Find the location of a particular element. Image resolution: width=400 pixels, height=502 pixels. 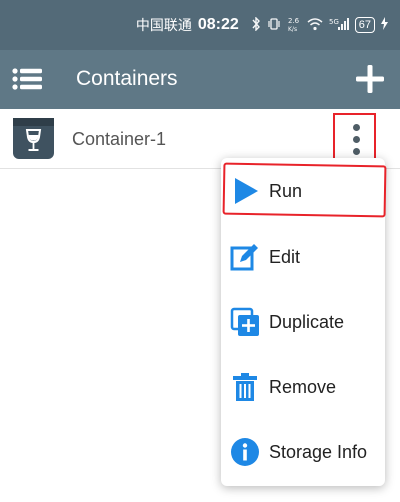

bluetooth-icon is located at coordinates (256, 24).